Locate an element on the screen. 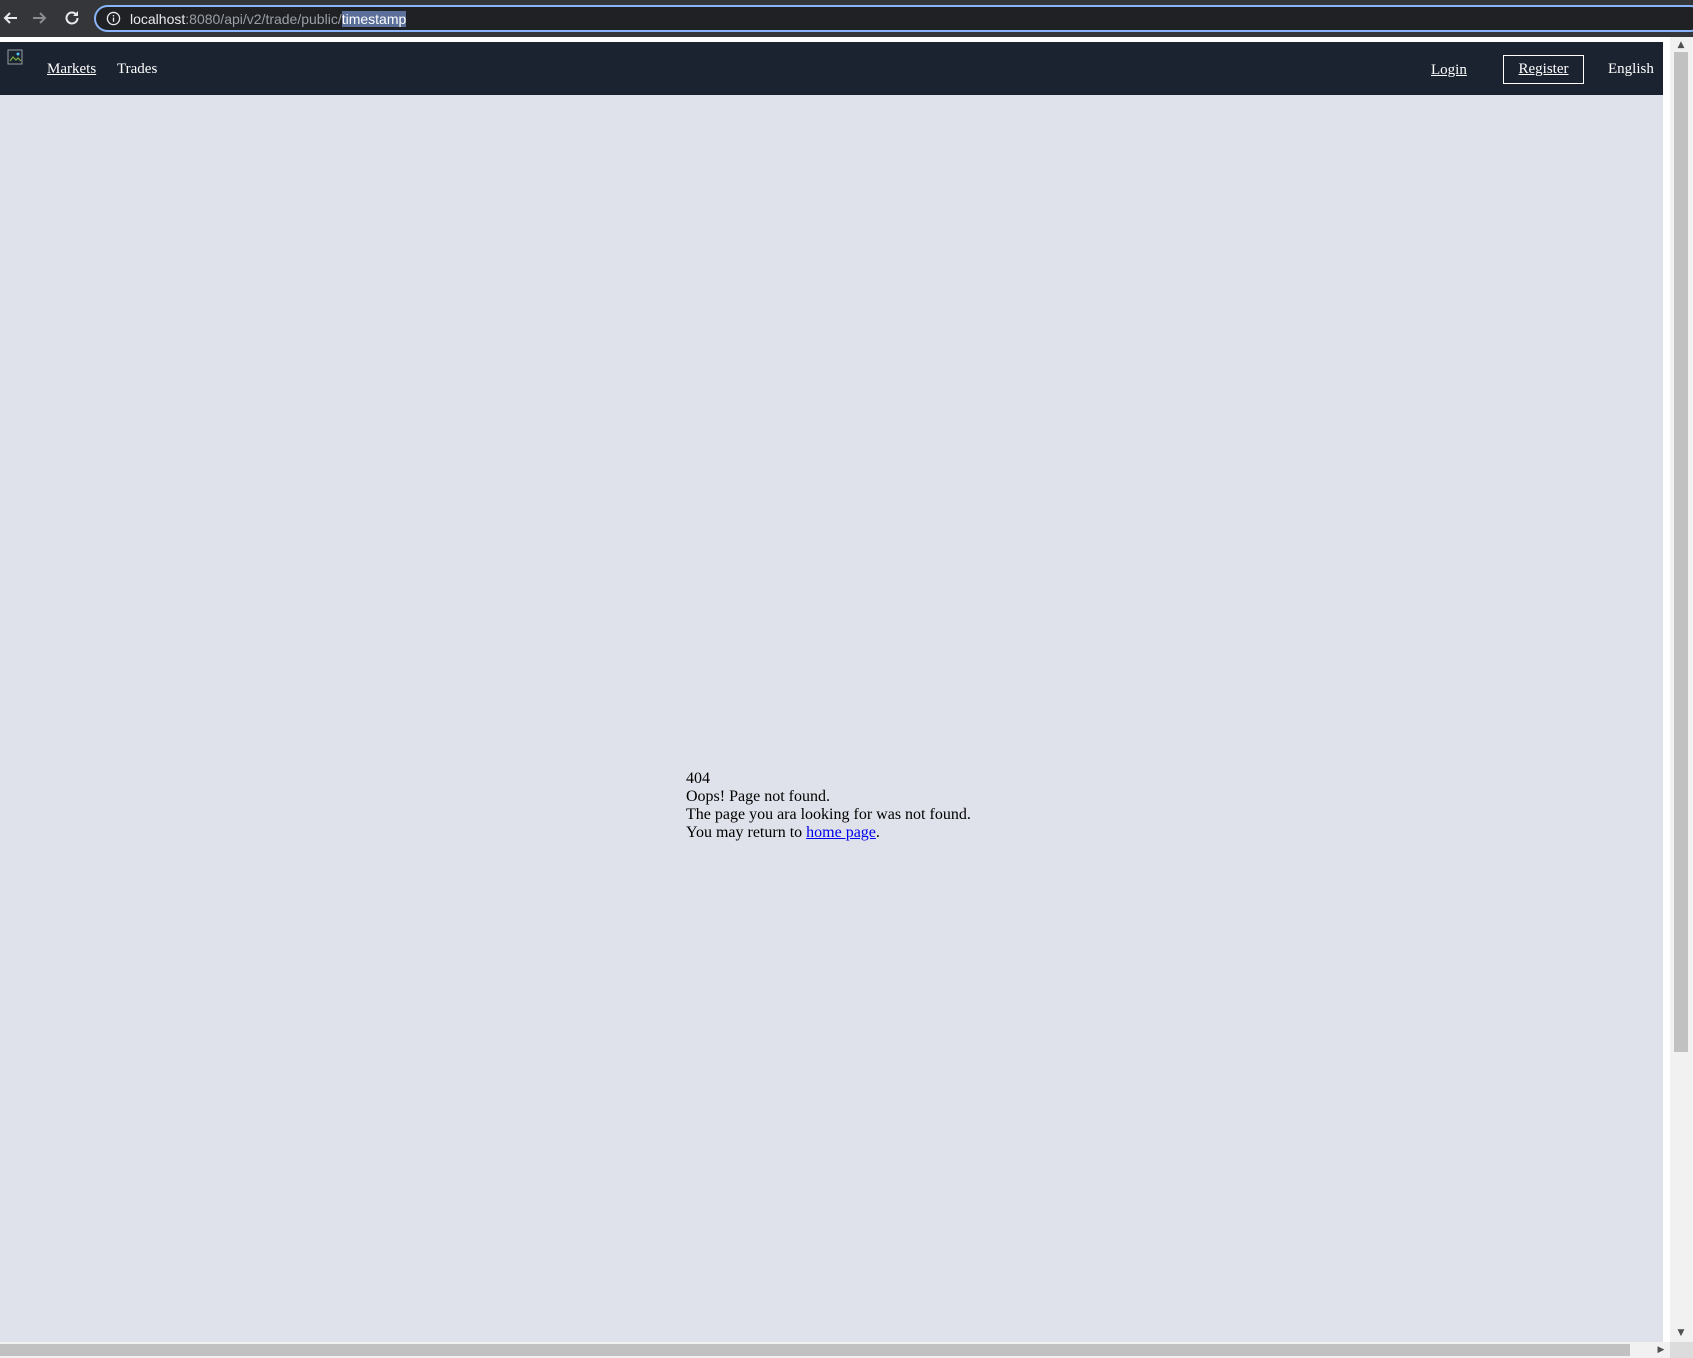 This screenshot has width=1693, height=1358. vertical-scroll-thumb is located at coordinates (1681, 552).